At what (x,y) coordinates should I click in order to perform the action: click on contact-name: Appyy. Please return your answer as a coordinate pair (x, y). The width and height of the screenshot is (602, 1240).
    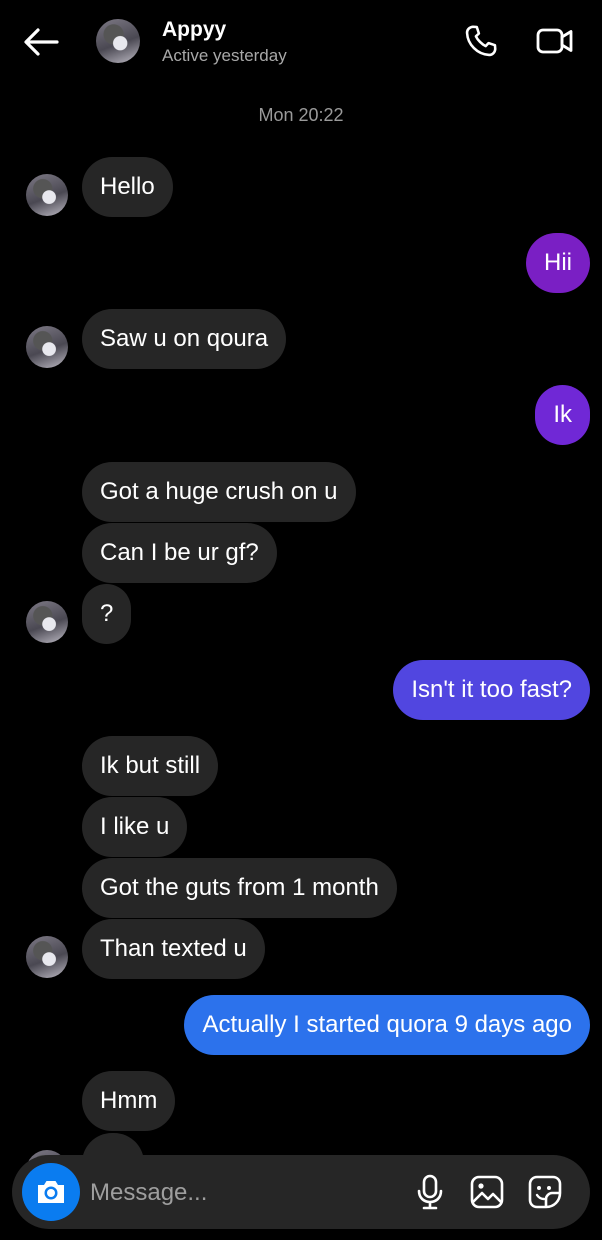
    Looking at the image, I should click on (194, 30).